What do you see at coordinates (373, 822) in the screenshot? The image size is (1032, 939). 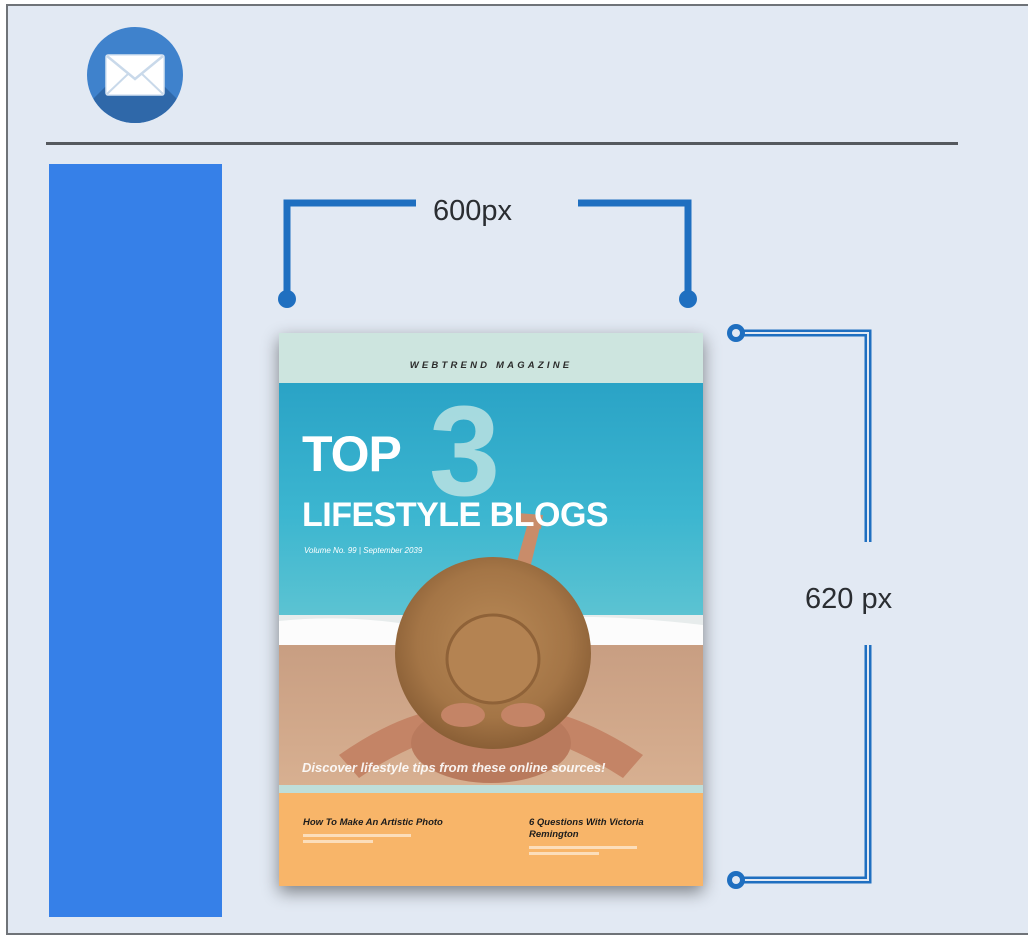 I see `cover-article-headline: How To Make An Artistic Photo` at bounding box center [373, 822].